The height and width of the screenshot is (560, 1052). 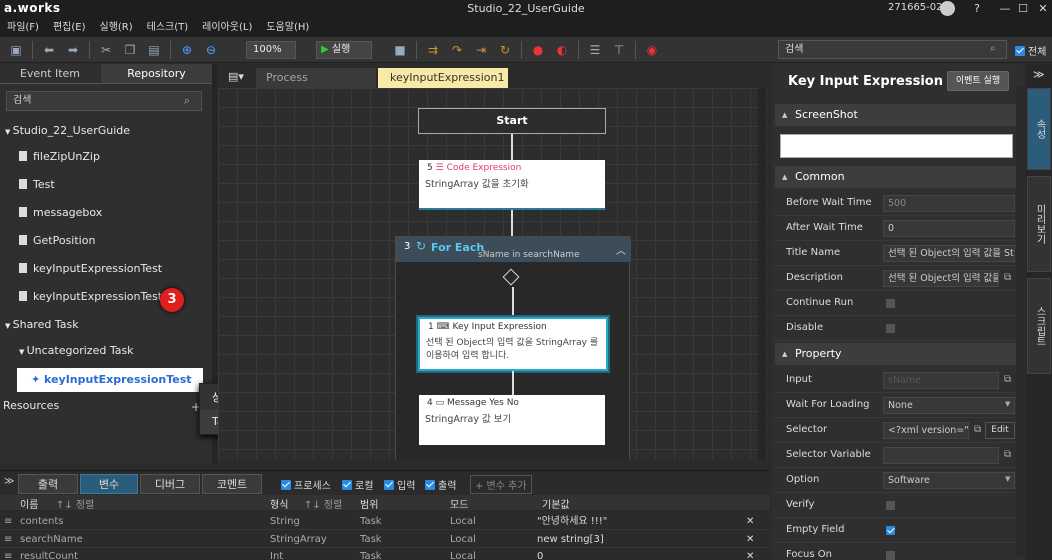 What do you see at coordinates (106, 185) in the screenshot?
I see `tree-file: Test` at bounding box center [106, 185].